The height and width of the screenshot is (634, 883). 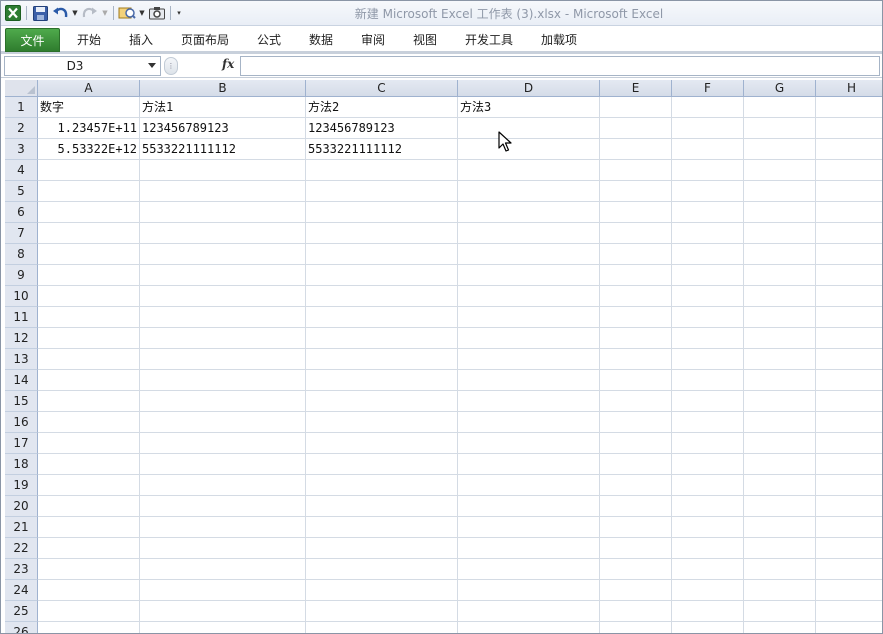 I want to click on cell-a4, so click(x=89, y=170).